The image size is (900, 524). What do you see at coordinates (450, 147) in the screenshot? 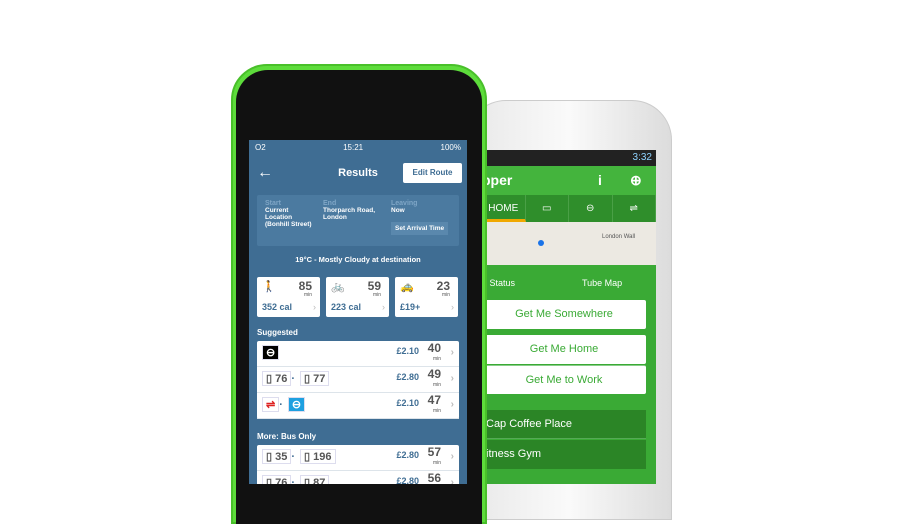
I see `battery: 100%` at bounding box center [450, 147].